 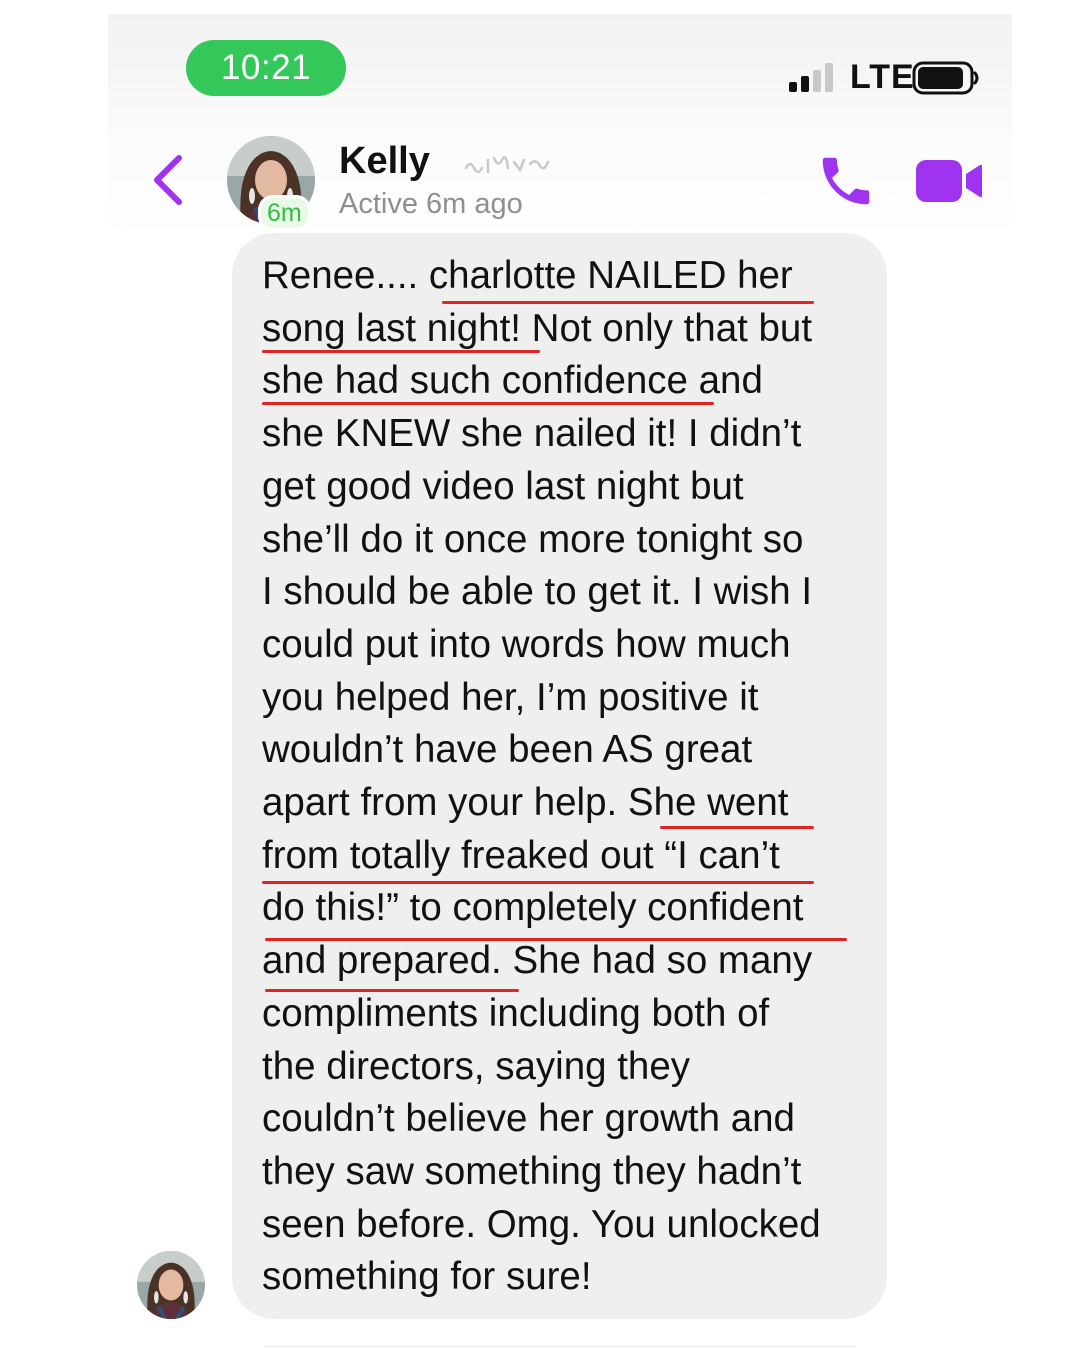 What do you see at coordinates (882, 77) in the screenshot?
I see `network-type: LTE` at bounding box center [882, 77].